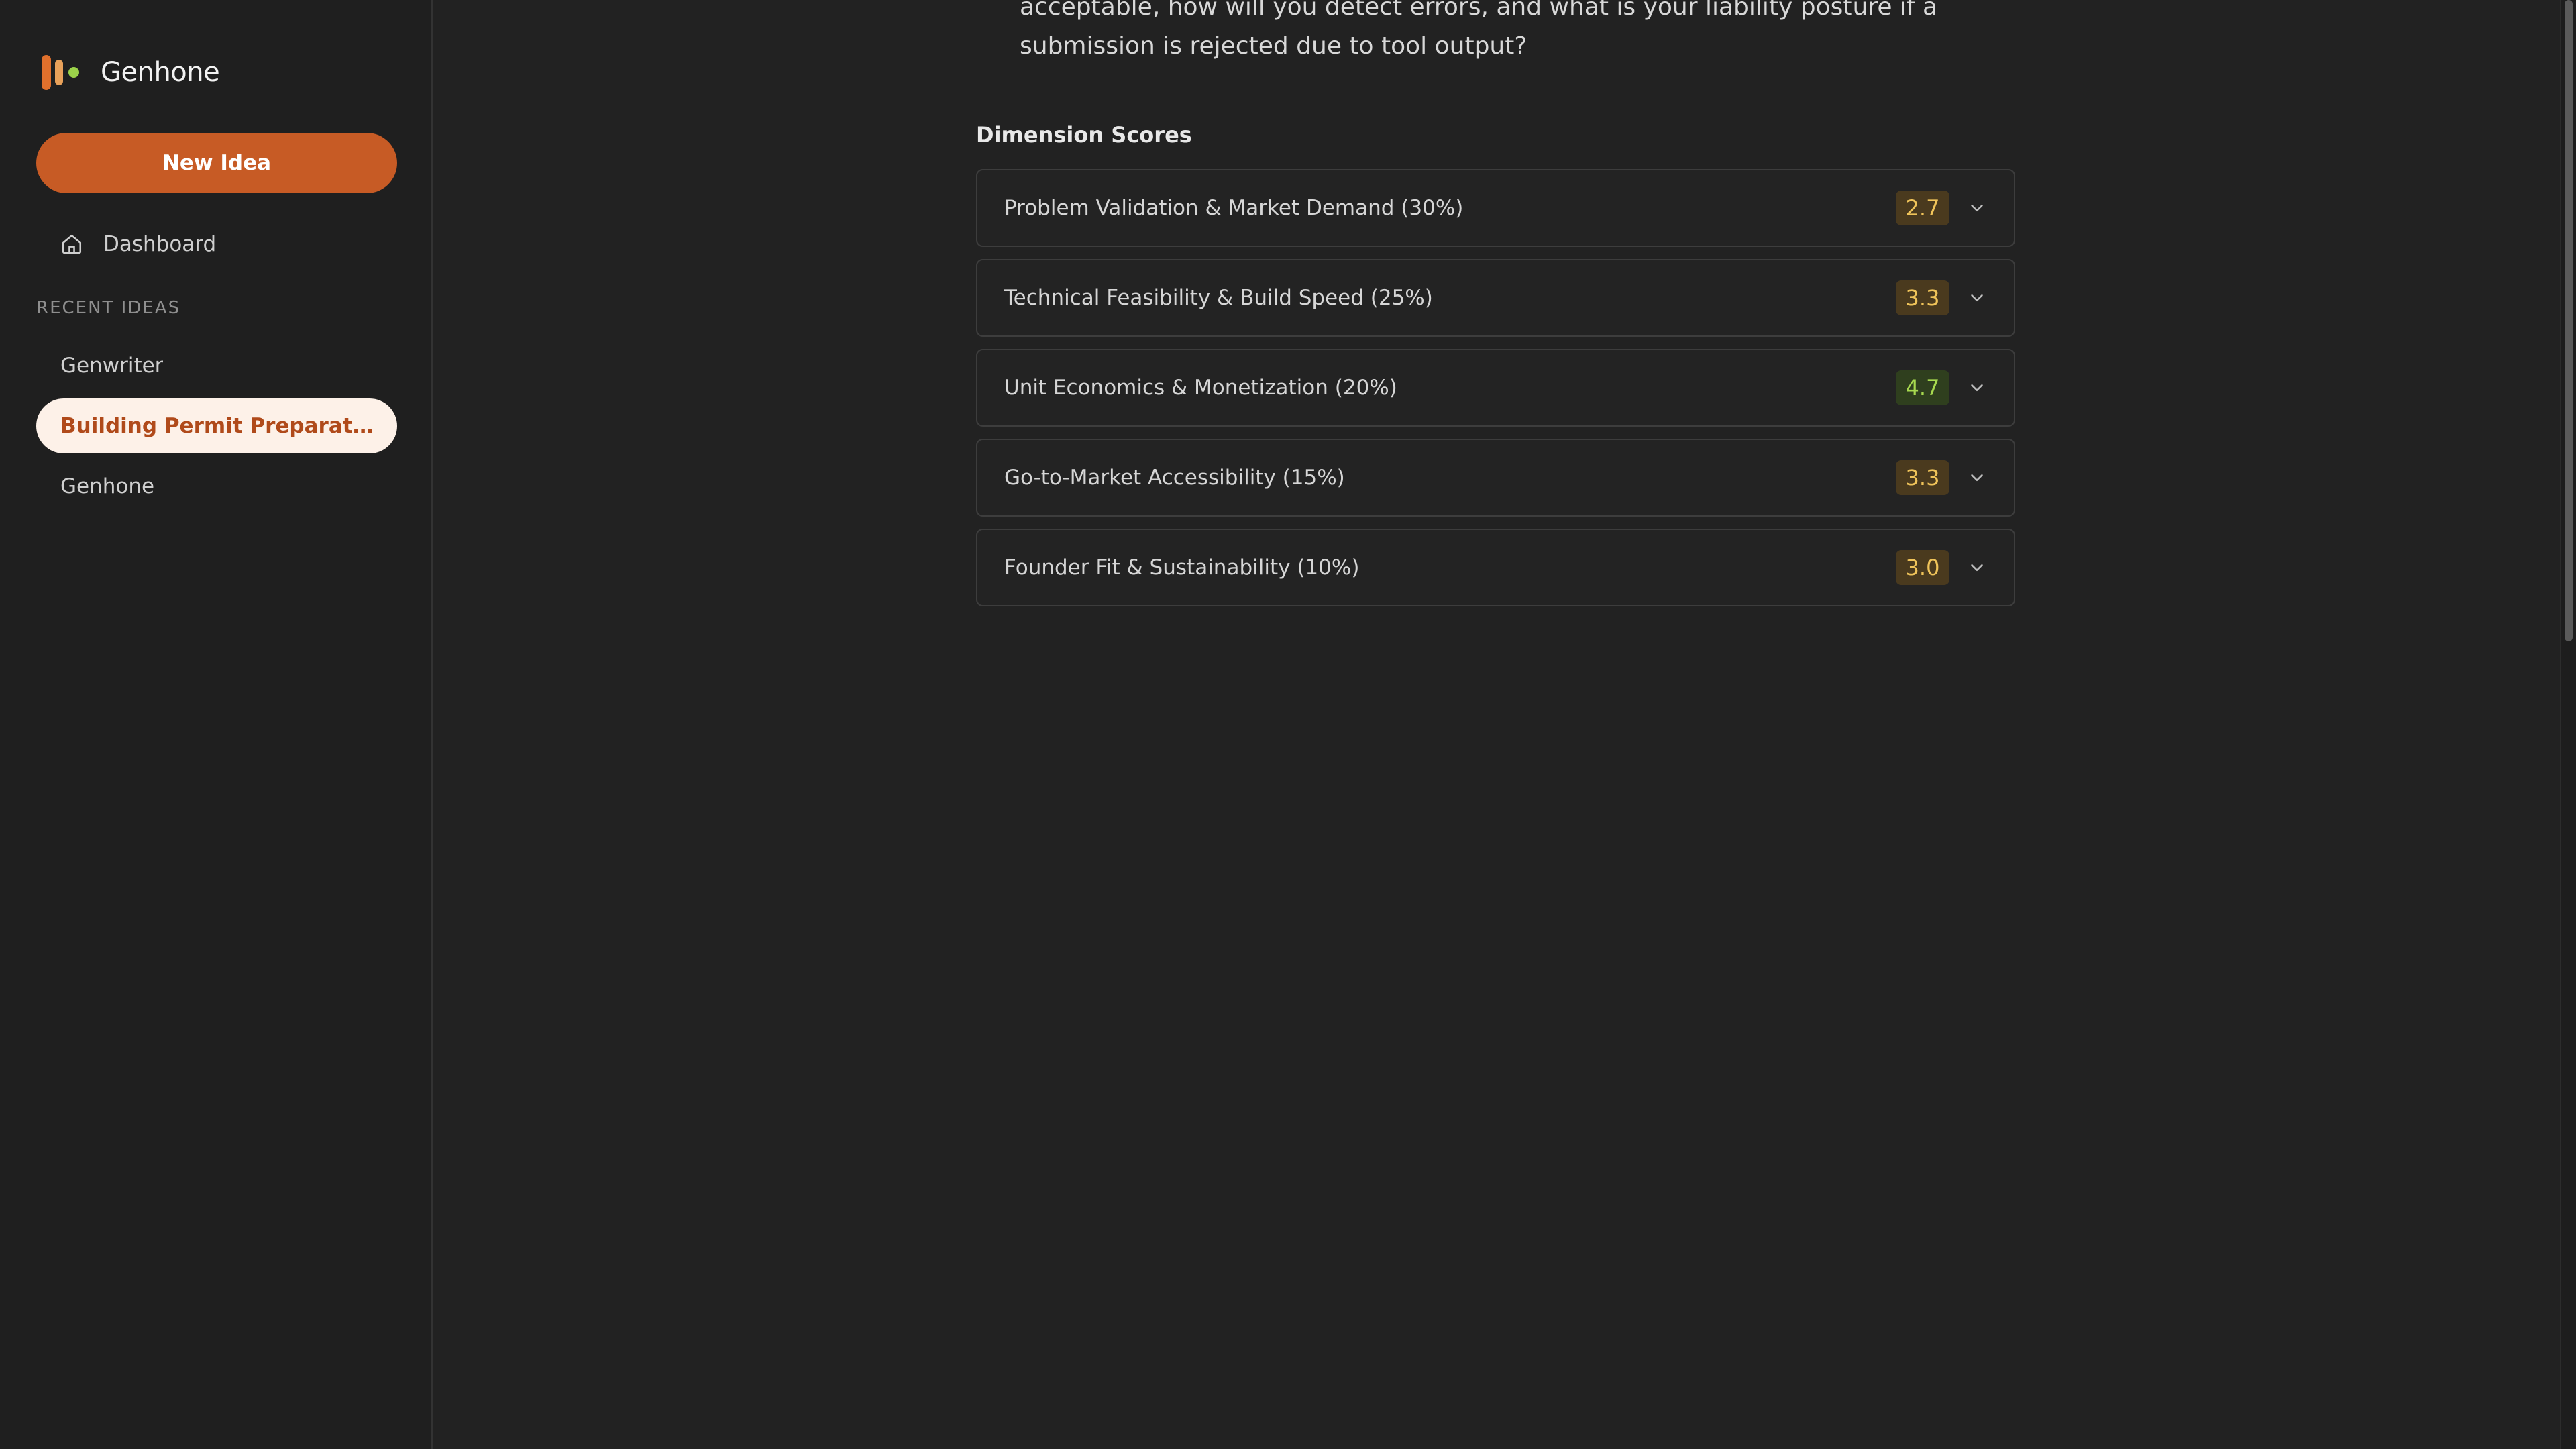  I want to click on genhone-logo-icon, so click(61, 72).